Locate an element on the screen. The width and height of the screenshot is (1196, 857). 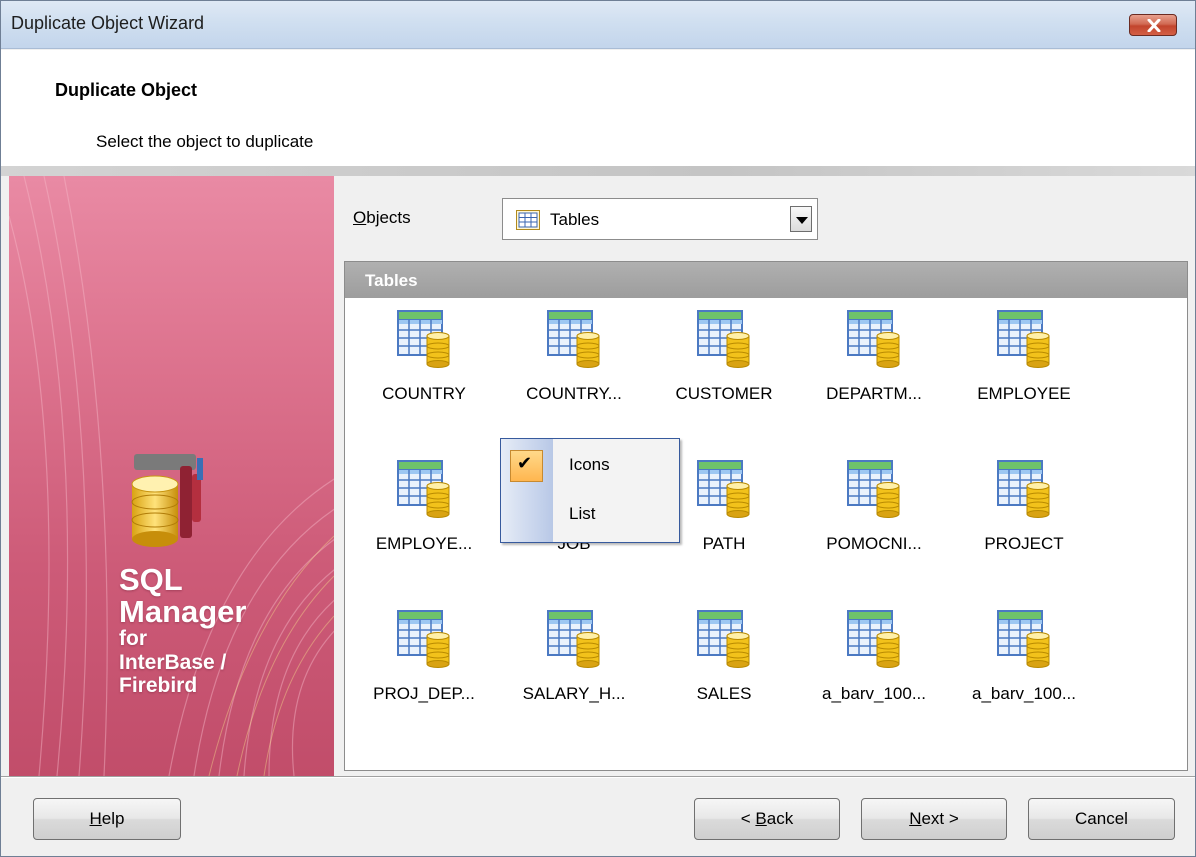
product-name: SQL Manager for InterBase / Firebird is located at coordinates (182, 631).